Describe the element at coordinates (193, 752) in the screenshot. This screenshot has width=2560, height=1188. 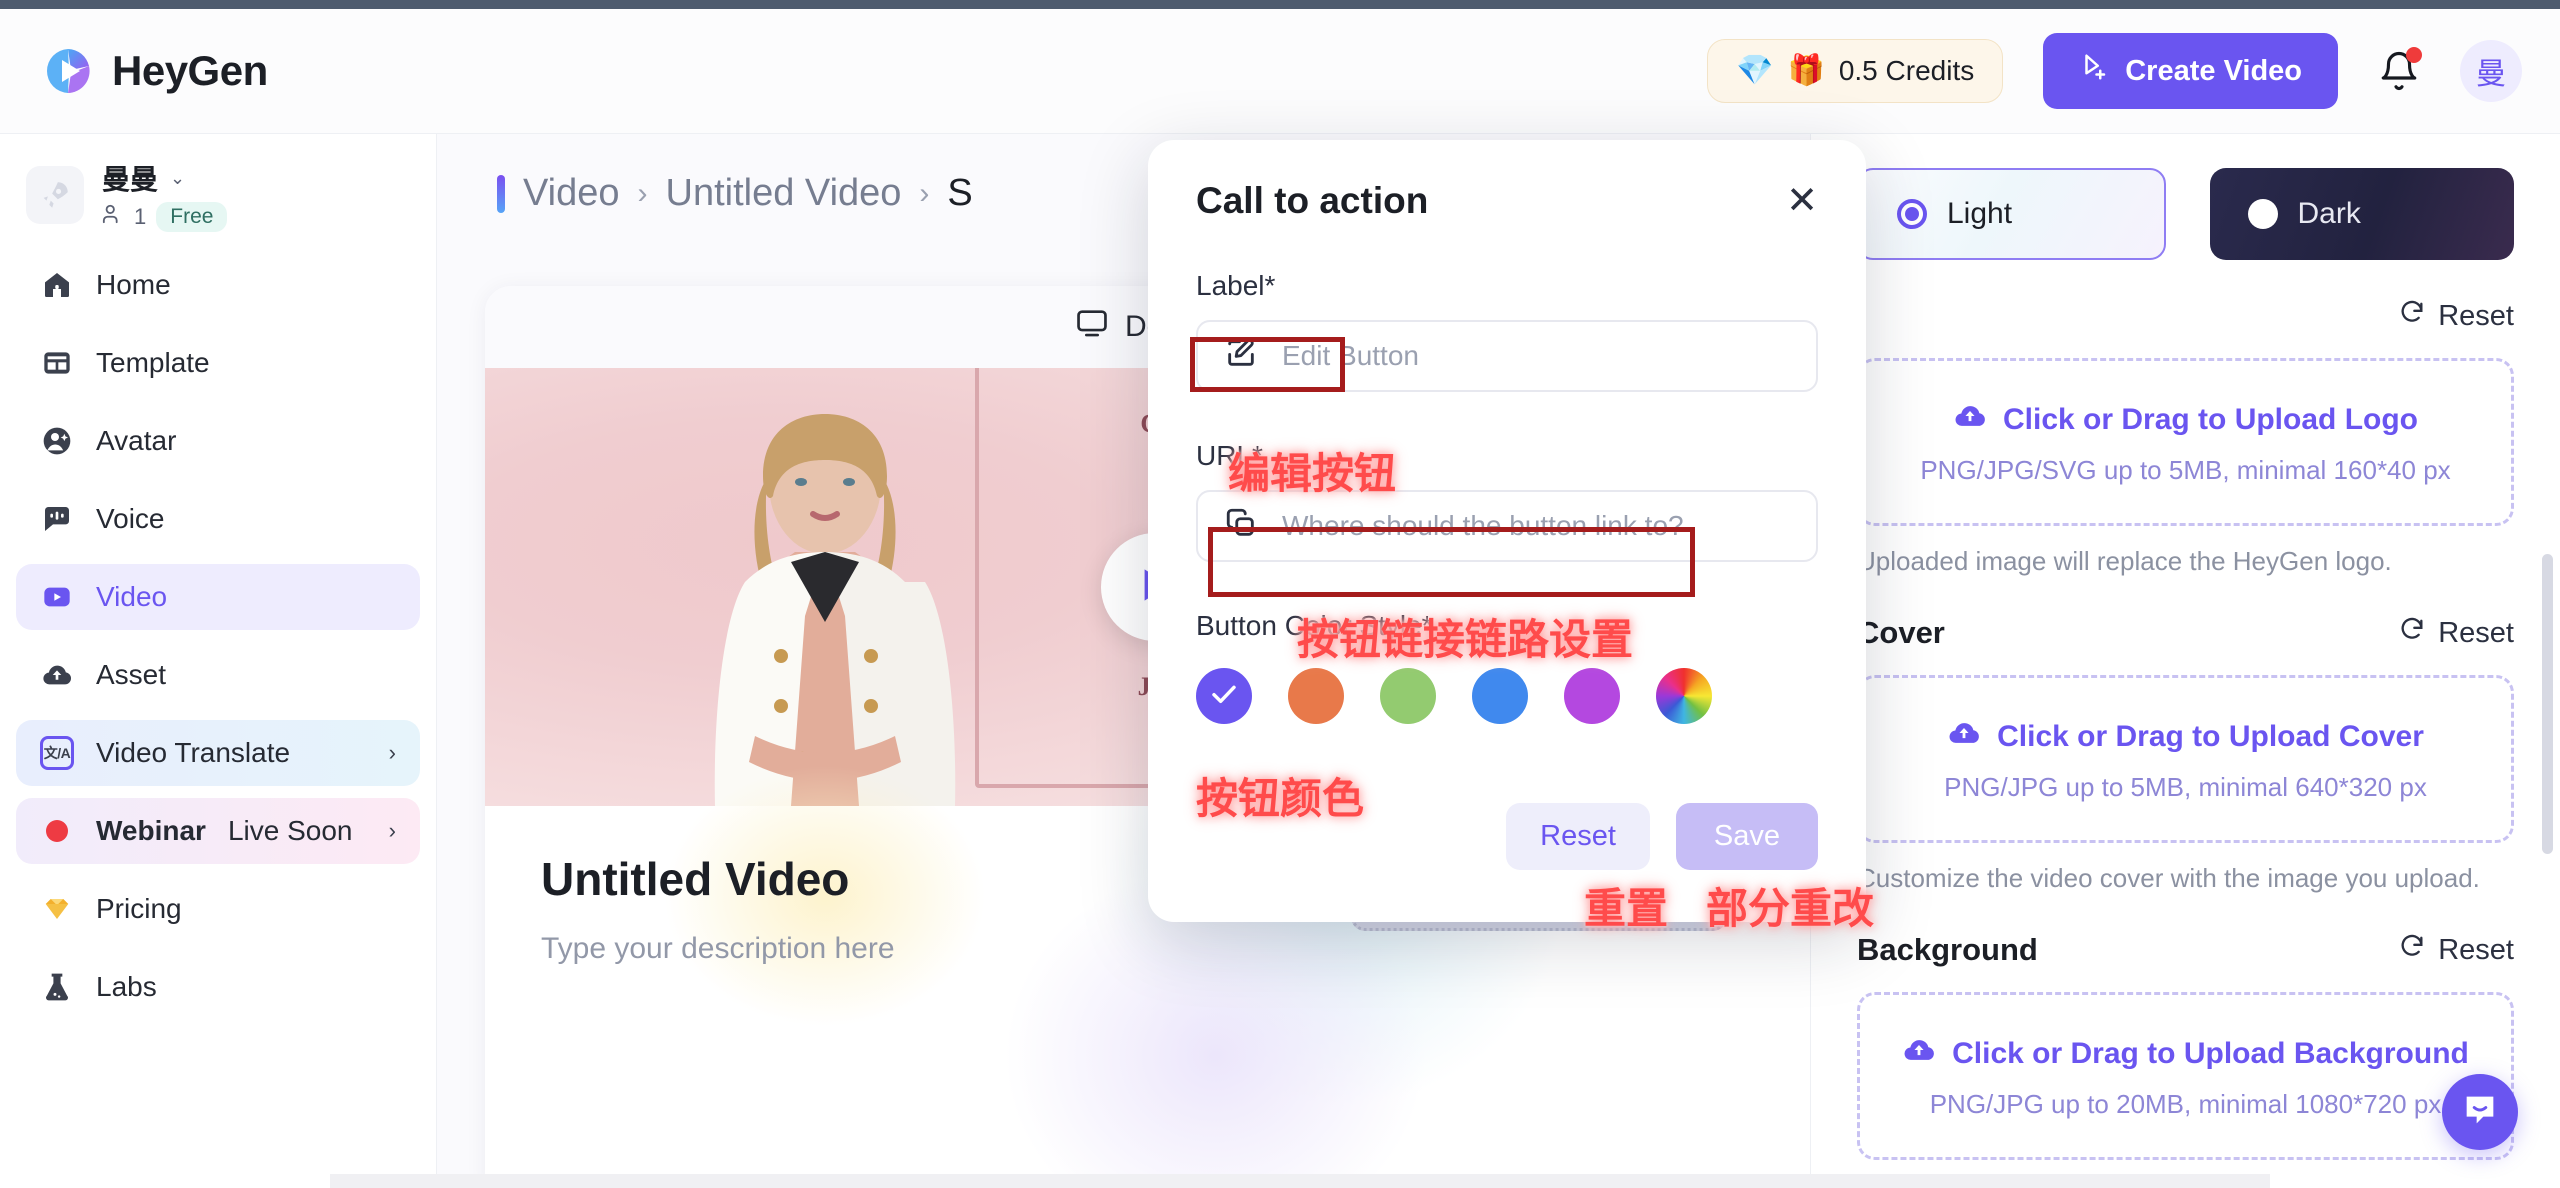
I see `sidebar-item-label: Video Translate` at that location.